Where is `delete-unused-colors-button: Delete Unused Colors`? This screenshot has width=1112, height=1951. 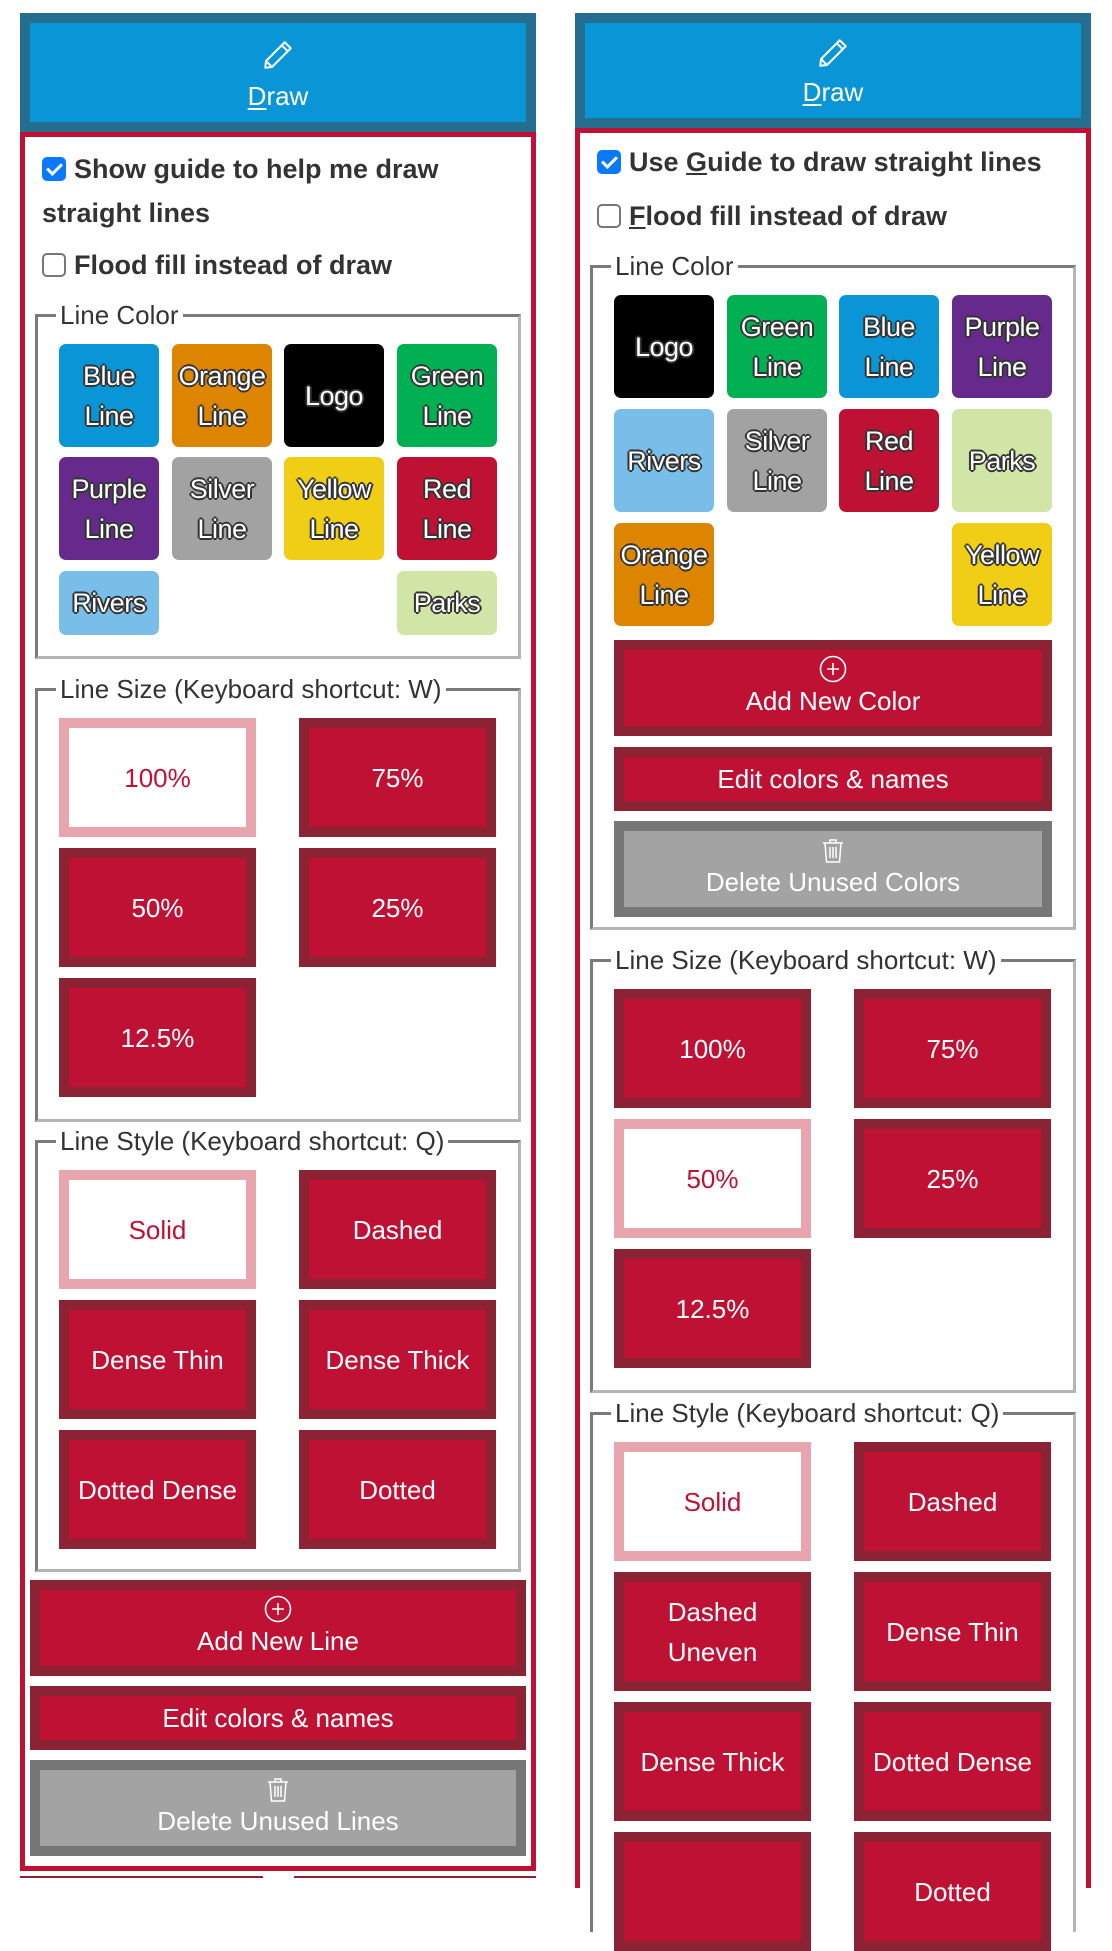
delete-unused-colors-button: Delete Unused Colors is located at coordinates (833, 869).